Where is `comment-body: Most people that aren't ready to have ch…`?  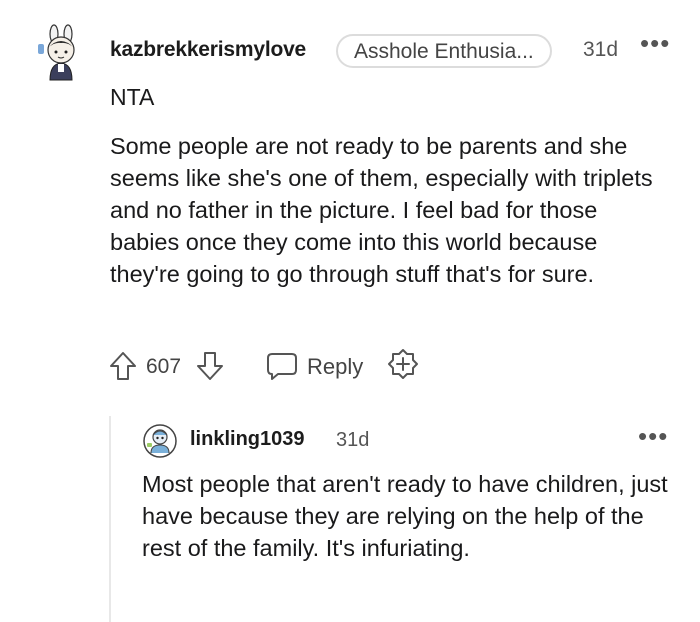
comment-body: Most people that aren't ready to have ch… is located at coordinates (405, 516).